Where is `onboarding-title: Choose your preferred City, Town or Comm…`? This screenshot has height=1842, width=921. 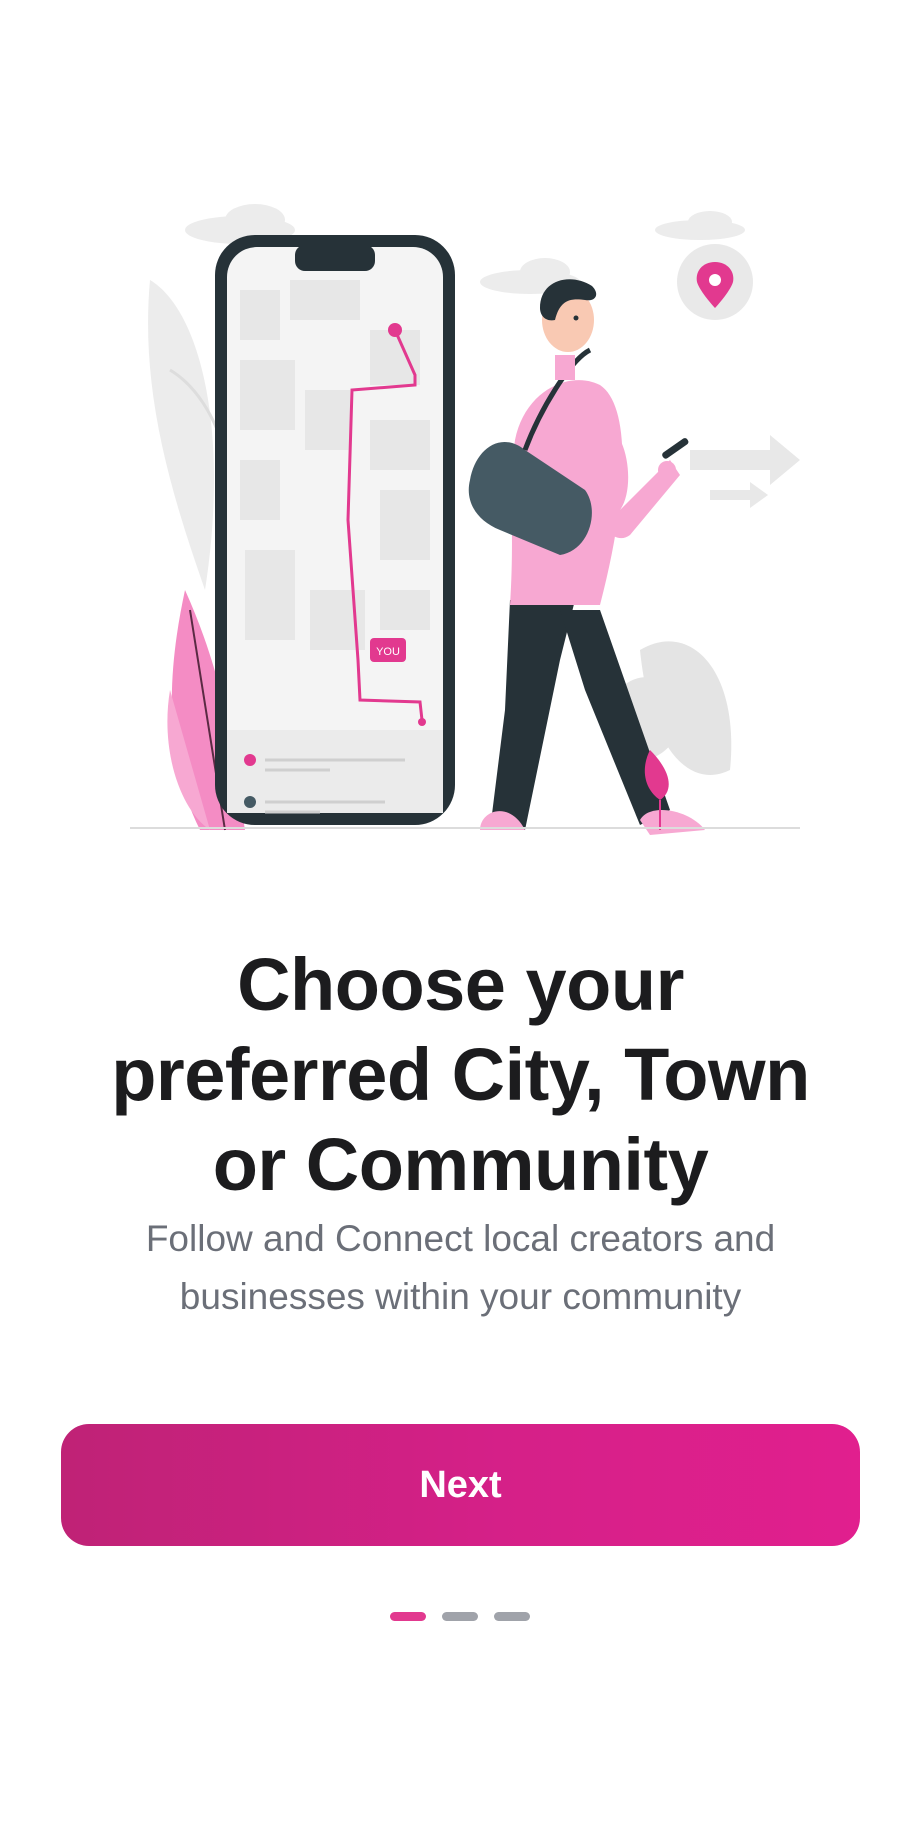
onboarding-title: Choose your preferred City, Town or Comm… is located at coordinates (460, 1075).